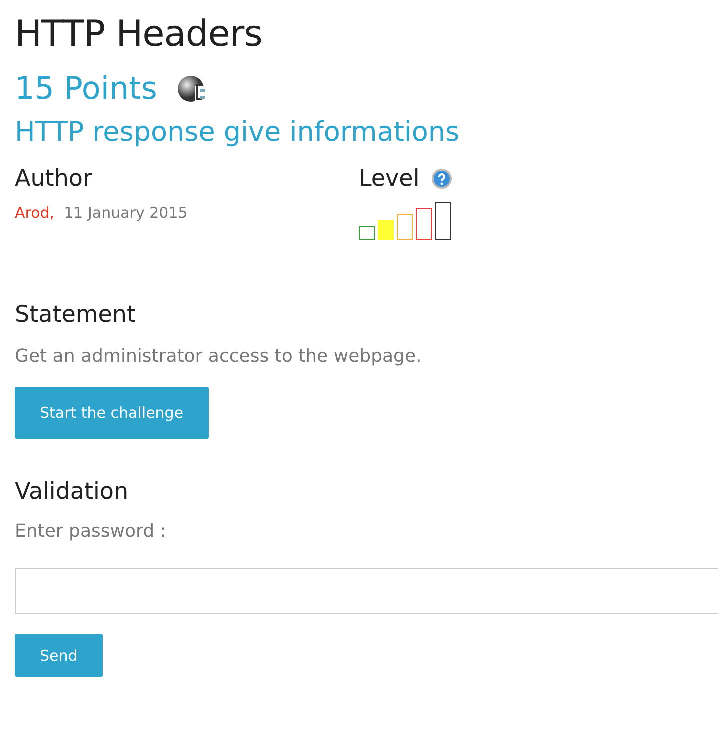  Describe the element at coordinates (139, 34) in the screenshot. I see `page-title: HTTP Headers` at that location.